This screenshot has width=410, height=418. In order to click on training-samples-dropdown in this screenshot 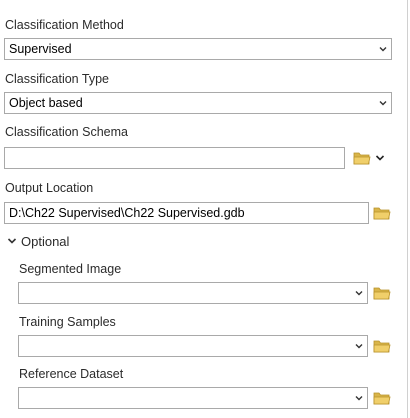, I will do `click(193, 346)`.